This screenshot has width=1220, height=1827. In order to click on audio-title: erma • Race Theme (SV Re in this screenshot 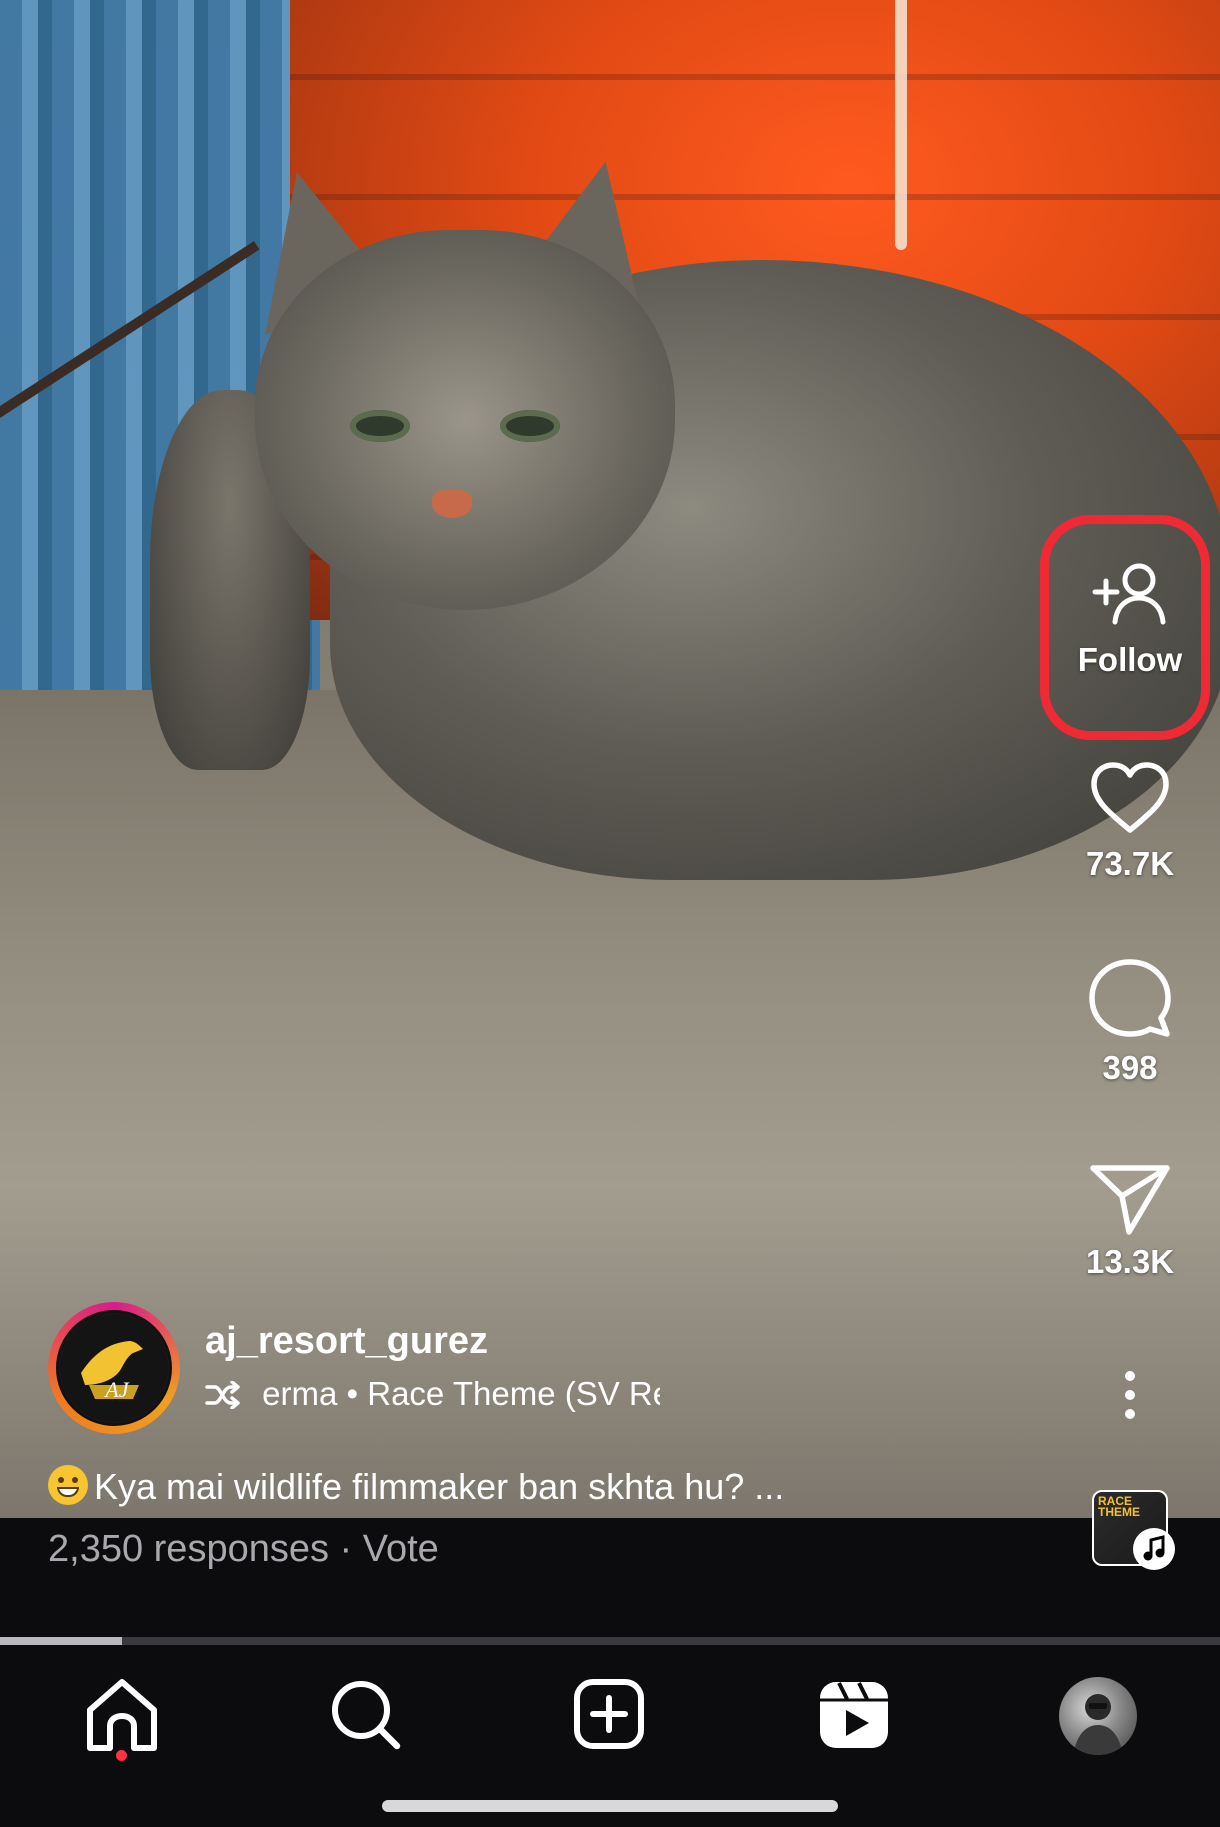, I will do `click(461, 1393)`.